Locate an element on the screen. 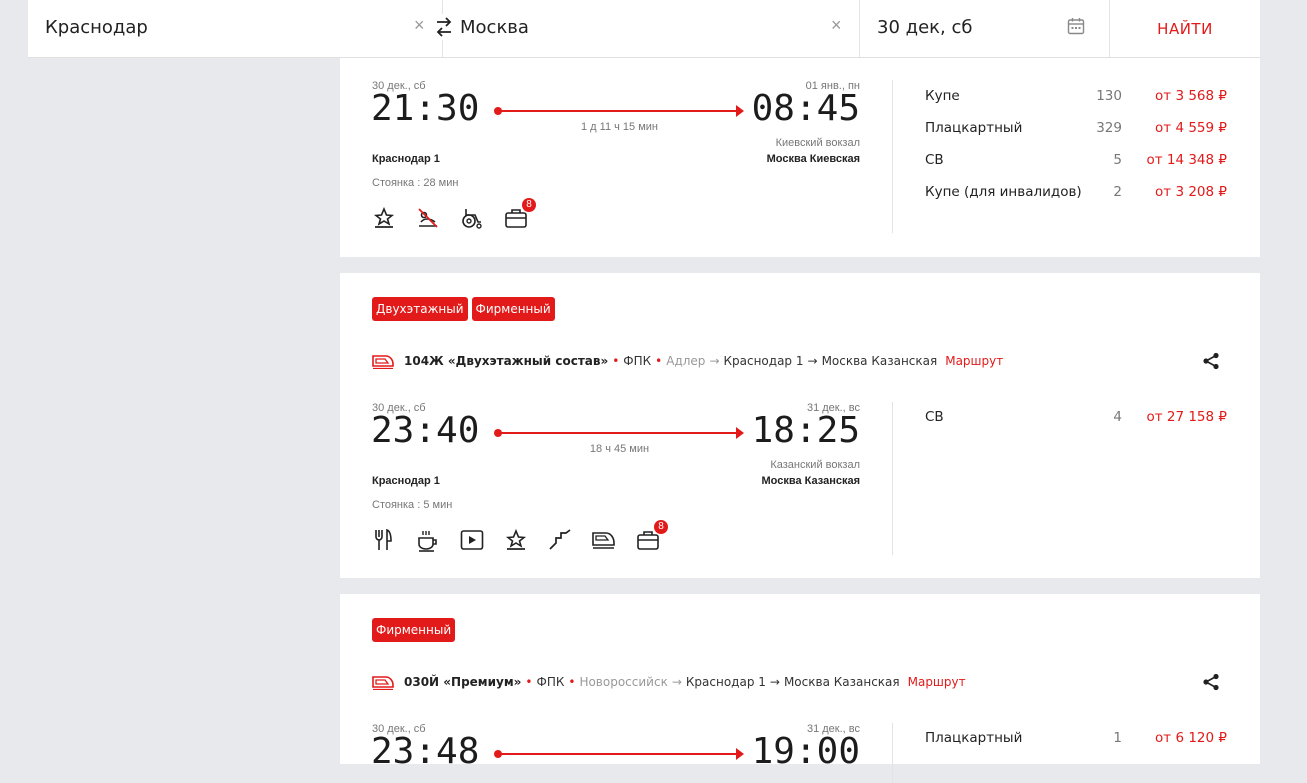 This screenshot has height=783, width=1307. segment: 30 дек., сб 31 дек., вс 23:48 19:00 is located at coordinates (615, 753).